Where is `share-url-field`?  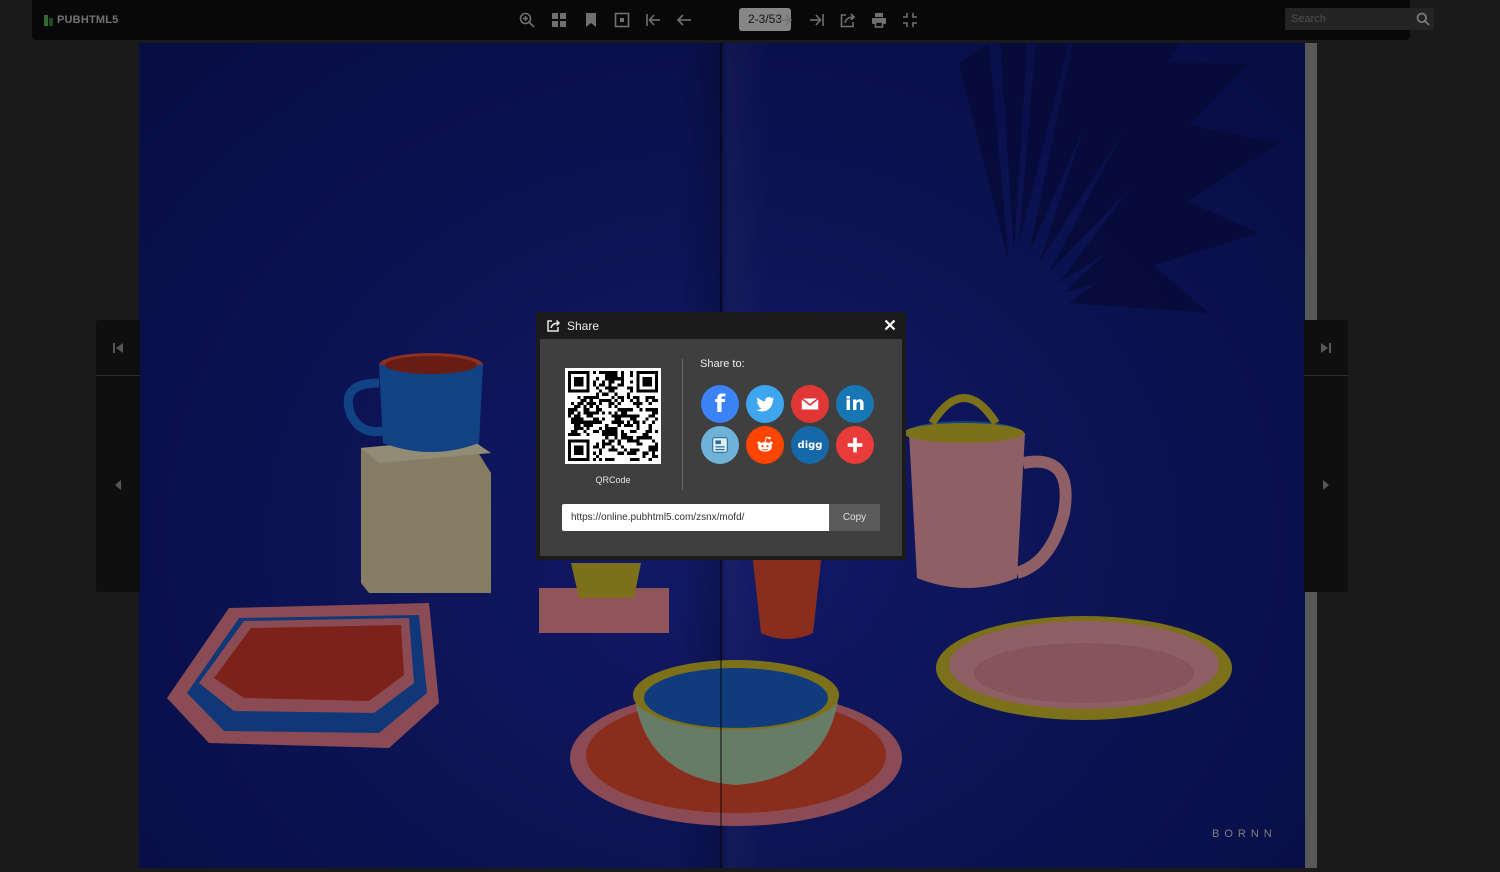
share-url-field is located at coordinates (695, 517).